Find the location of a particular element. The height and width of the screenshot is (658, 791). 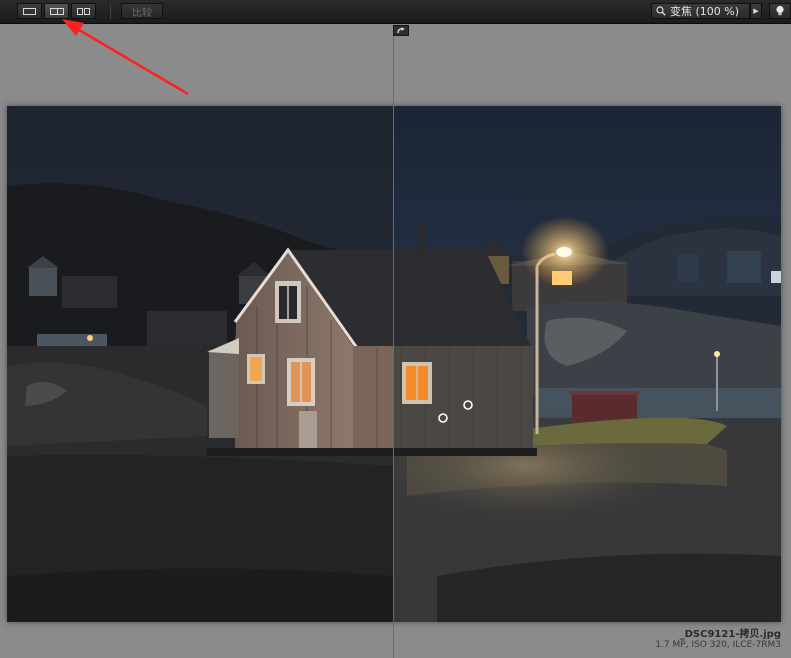

zoom-select: 变焦 (100 %) is located at coordinates (700, 11).